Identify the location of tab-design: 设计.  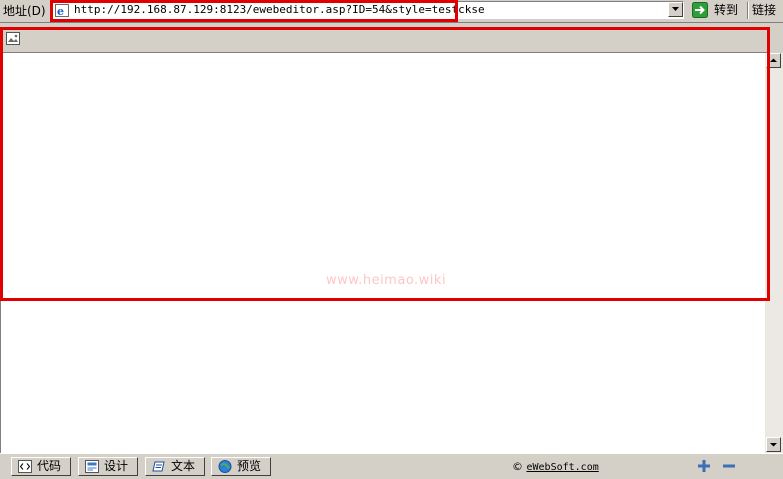
(108, 466).